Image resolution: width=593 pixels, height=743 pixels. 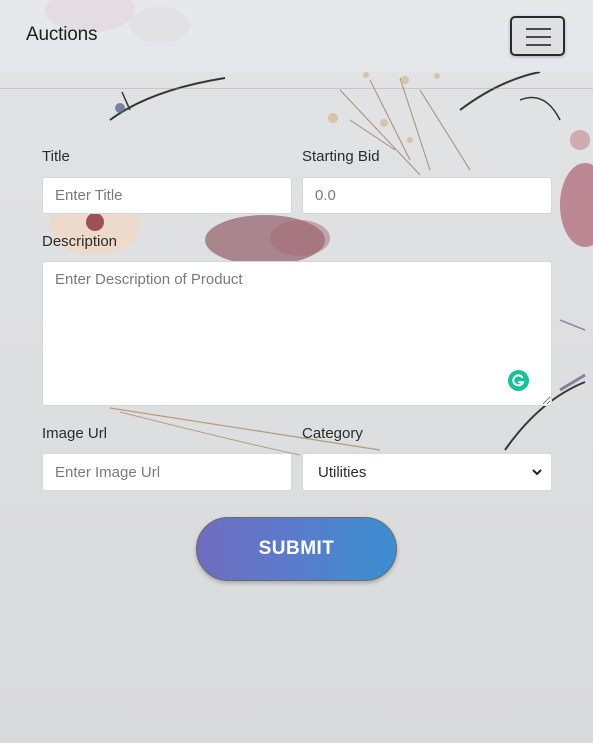 I want to click on title-label: Title, so click(x=56, y=156).